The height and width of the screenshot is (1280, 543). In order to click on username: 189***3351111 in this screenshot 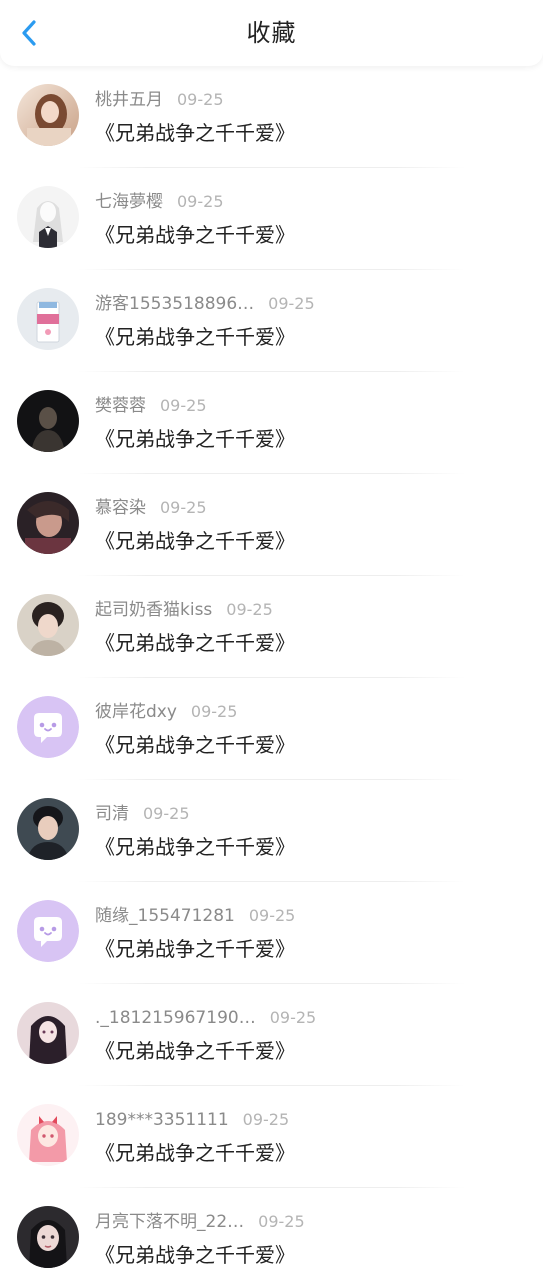, I will do `click(162, 1120)`.